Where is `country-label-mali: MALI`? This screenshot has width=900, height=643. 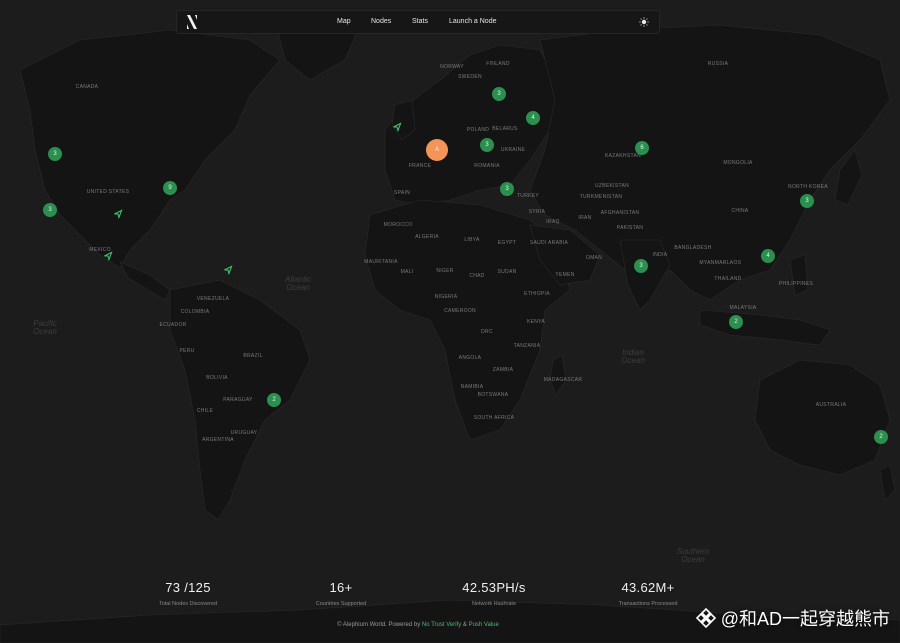 country-label-mali: MALI is located at coordinates (407, 272).